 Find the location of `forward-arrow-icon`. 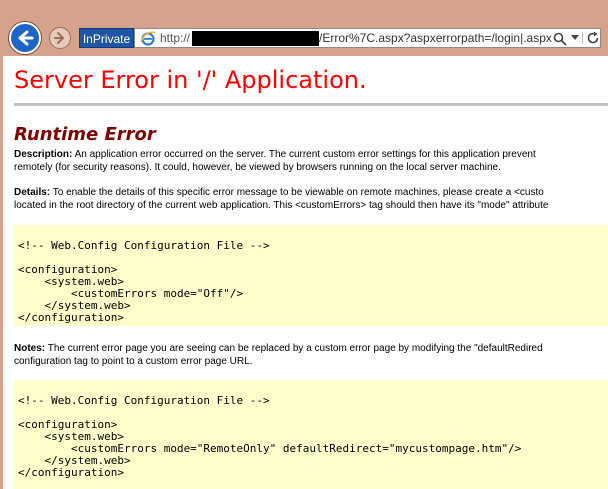

forward-arrow-icon is located at coordinates (59, 38).